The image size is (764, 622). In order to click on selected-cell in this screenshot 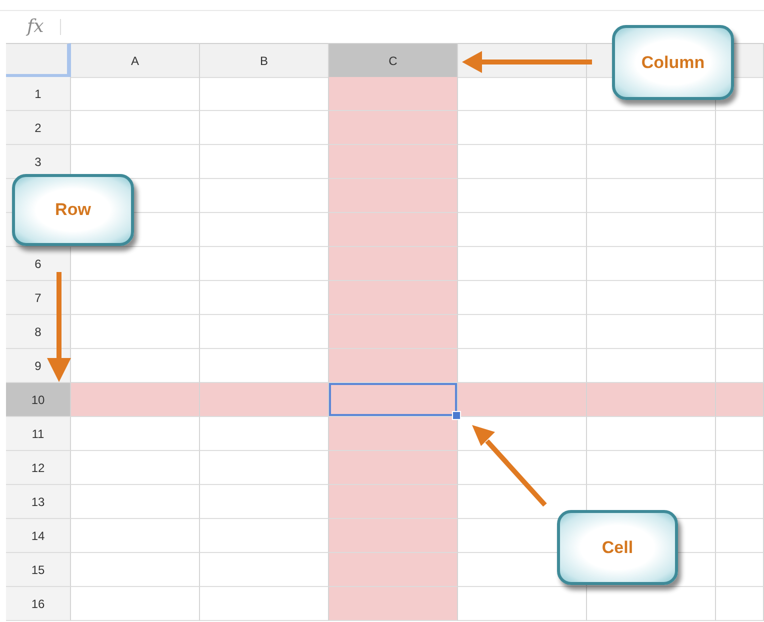, I will do `click(393, 400)`.